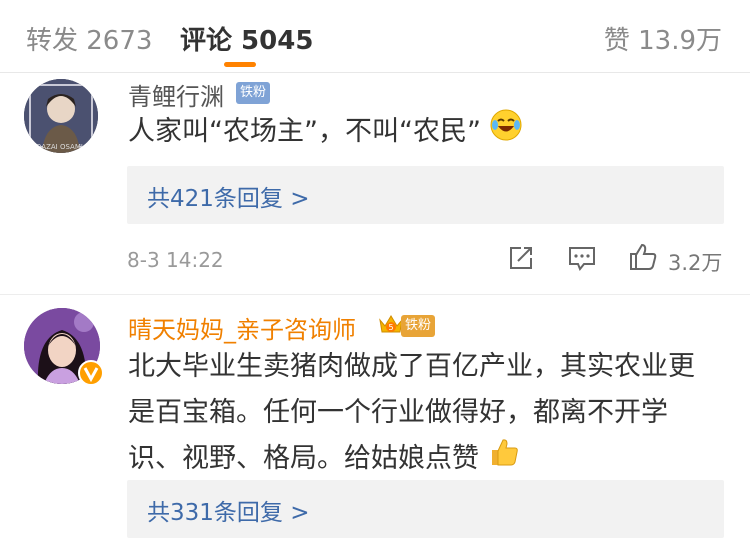 Image resolution: width=750 pixels, height=538 pixels. What do you see at coordinates (89, 38) in the screenshot?
I see `tab-repost: 转发 2673` at bounding box center [89, 38].